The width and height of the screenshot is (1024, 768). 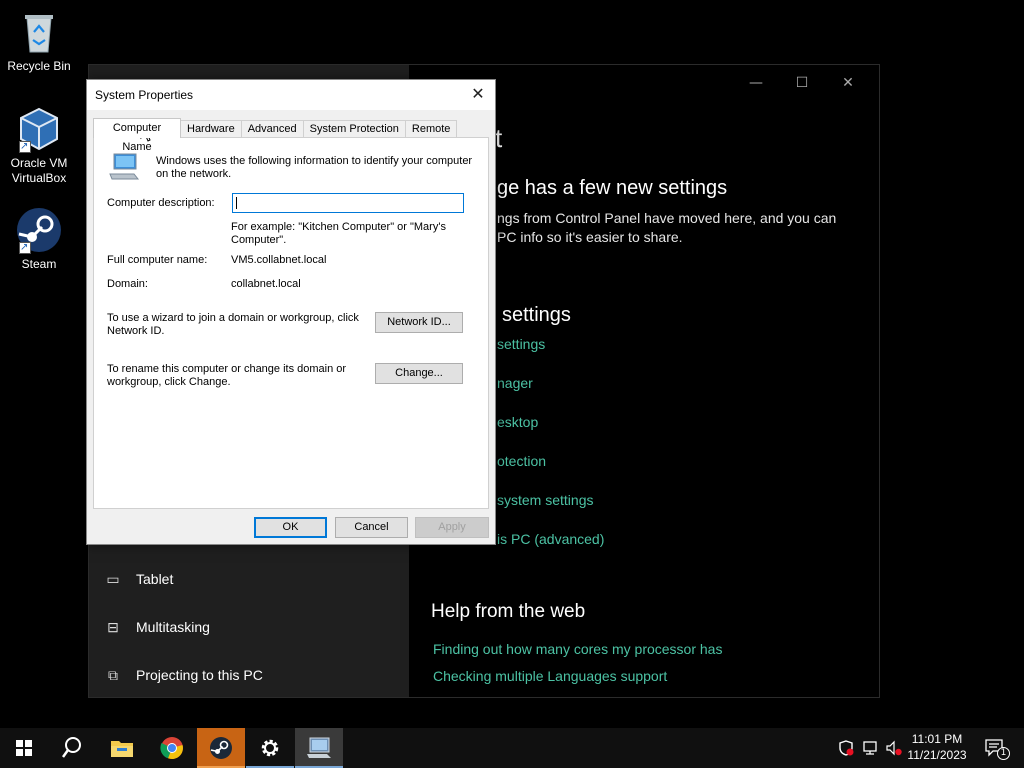 What do you see at coordinates (894, 748) in the screenshot?
I see `volume-muted-icon` at bounding box center [894, 748].